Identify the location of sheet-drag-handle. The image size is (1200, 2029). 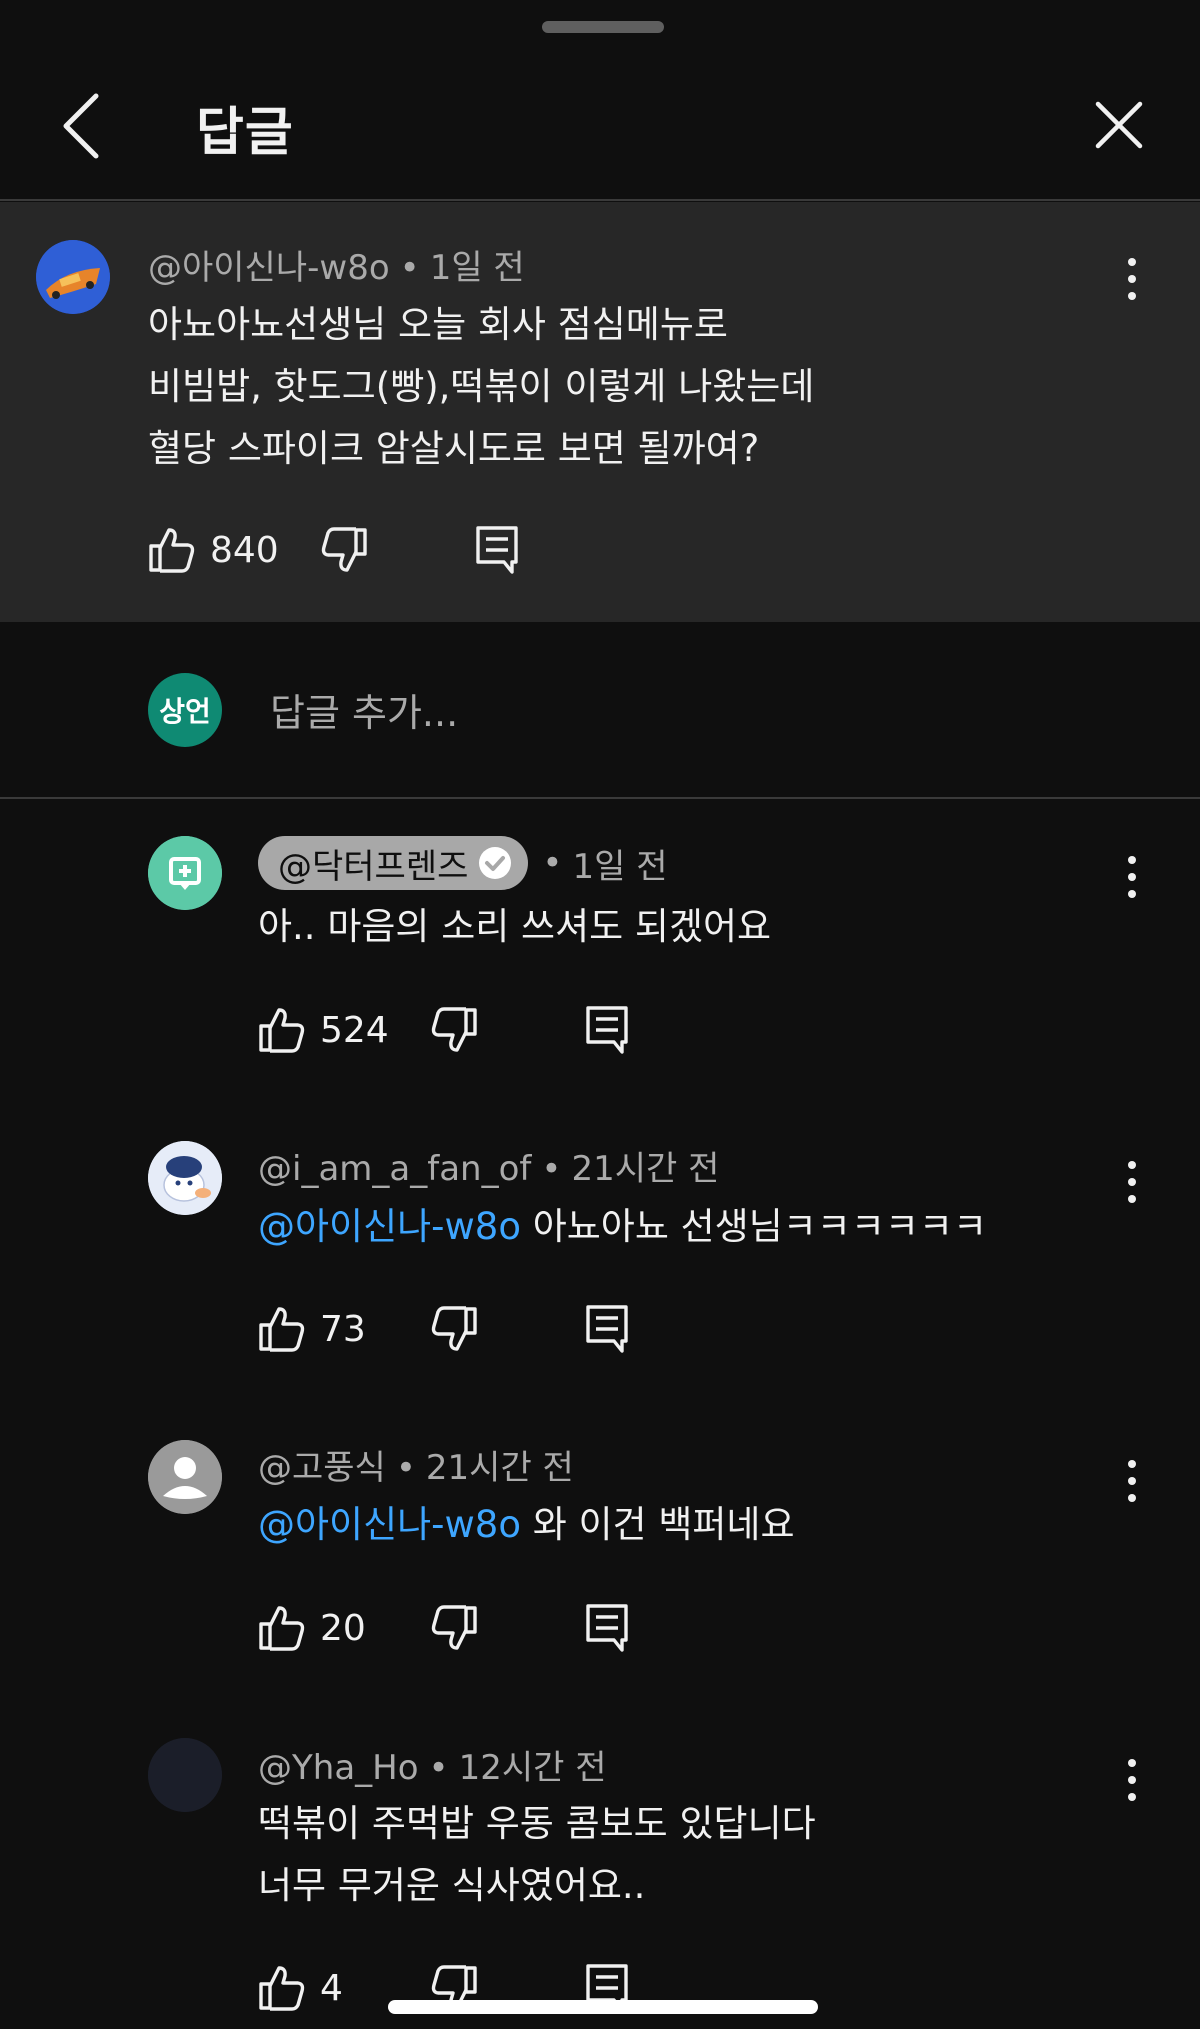
(603, 27).